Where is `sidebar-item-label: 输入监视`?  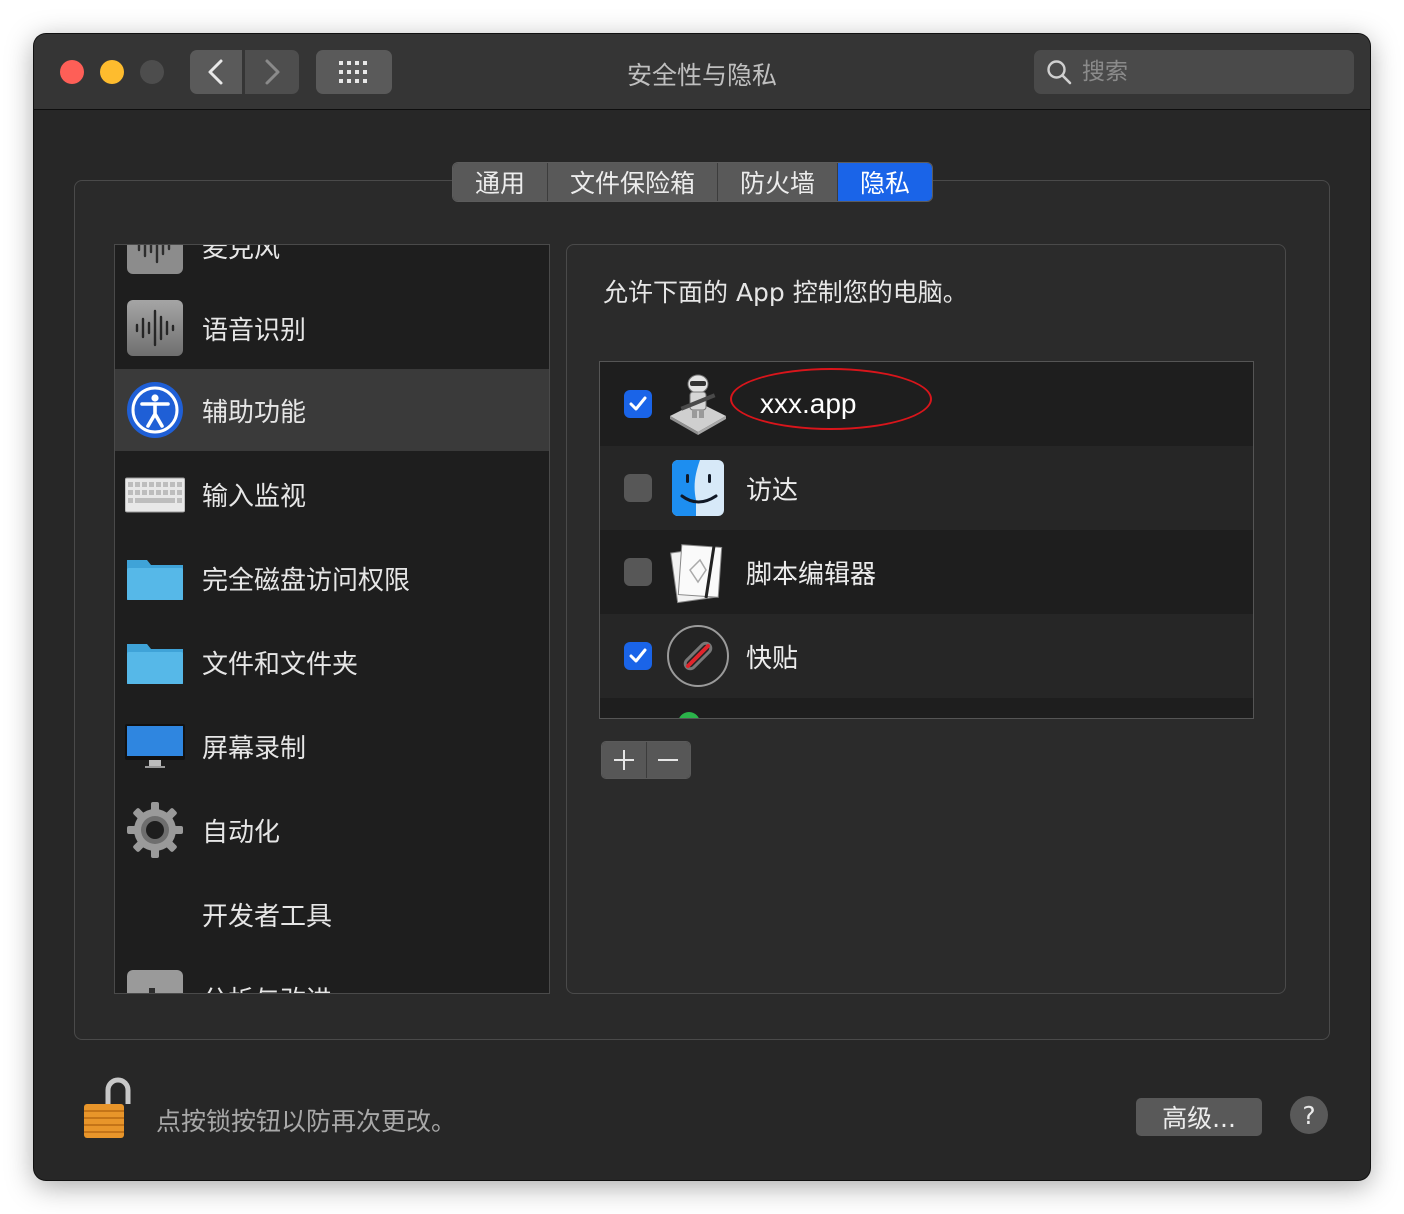 sidebar-item-label: 输入监视 is located at coordinates (254, 496).